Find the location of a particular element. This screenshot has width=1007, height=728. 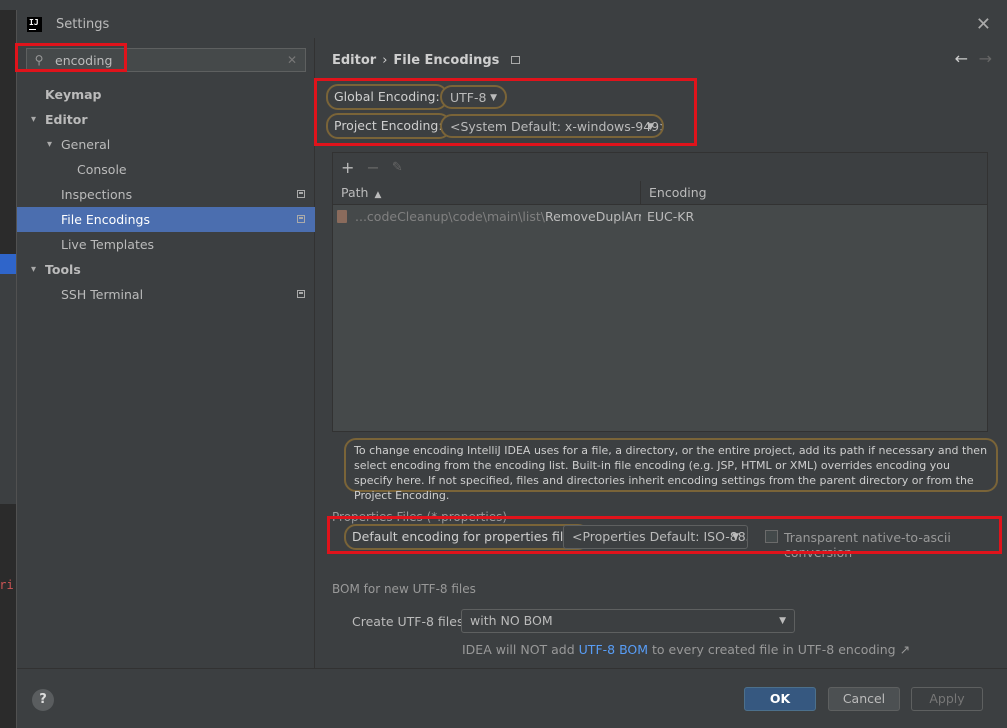

search-input: encoding is located at coordinates (83, 60).